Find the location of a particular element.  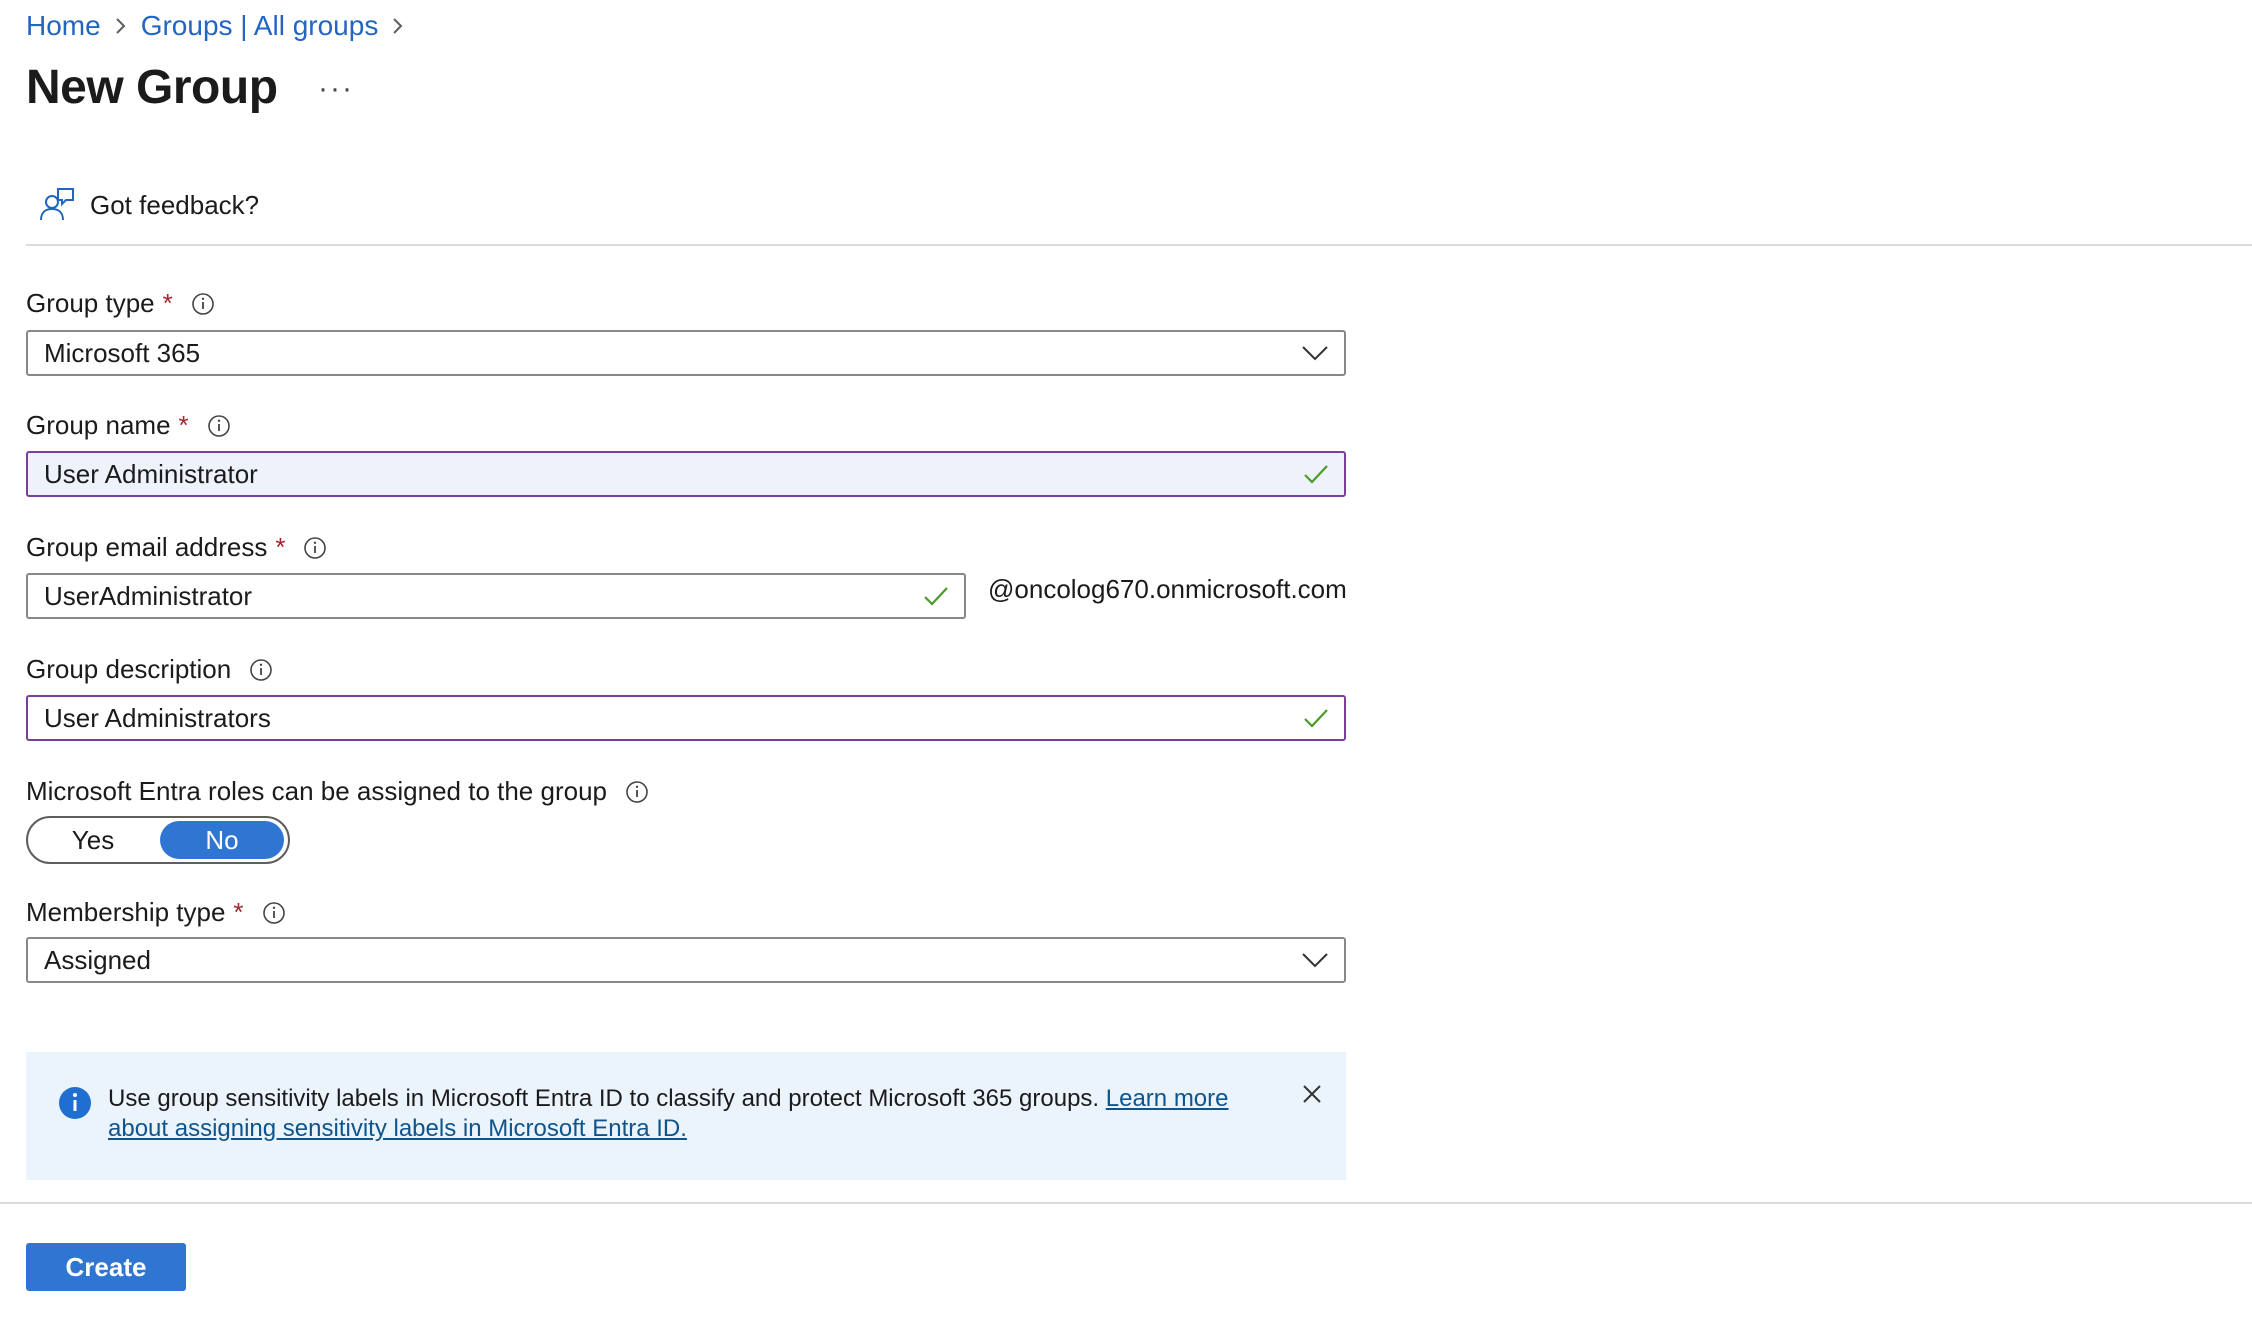

membership-type-select: Assigned is located at coordinates (686, 960).